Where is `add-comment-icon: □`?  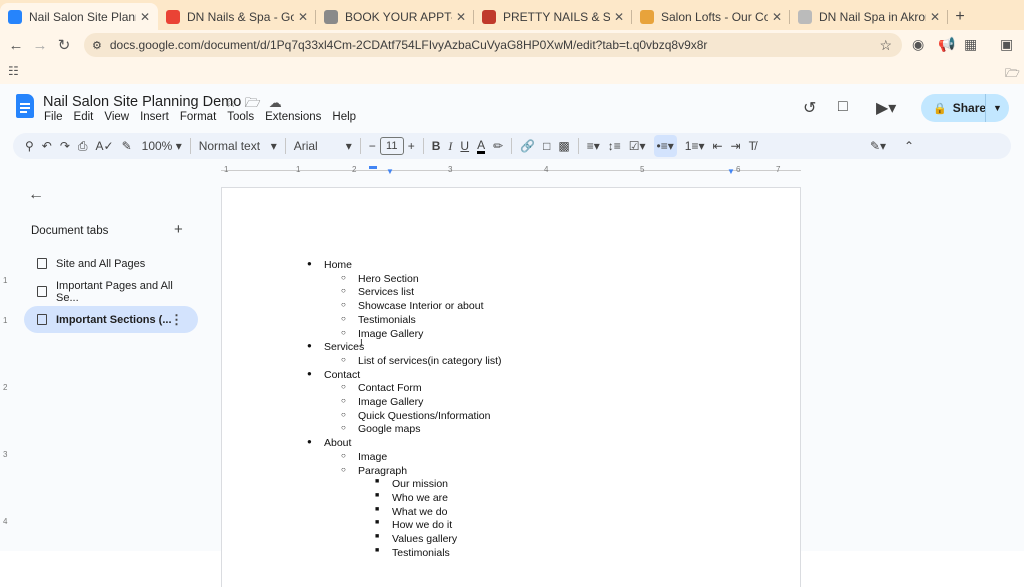
add-comment-icon: □ is located at coordinates (546, 146).